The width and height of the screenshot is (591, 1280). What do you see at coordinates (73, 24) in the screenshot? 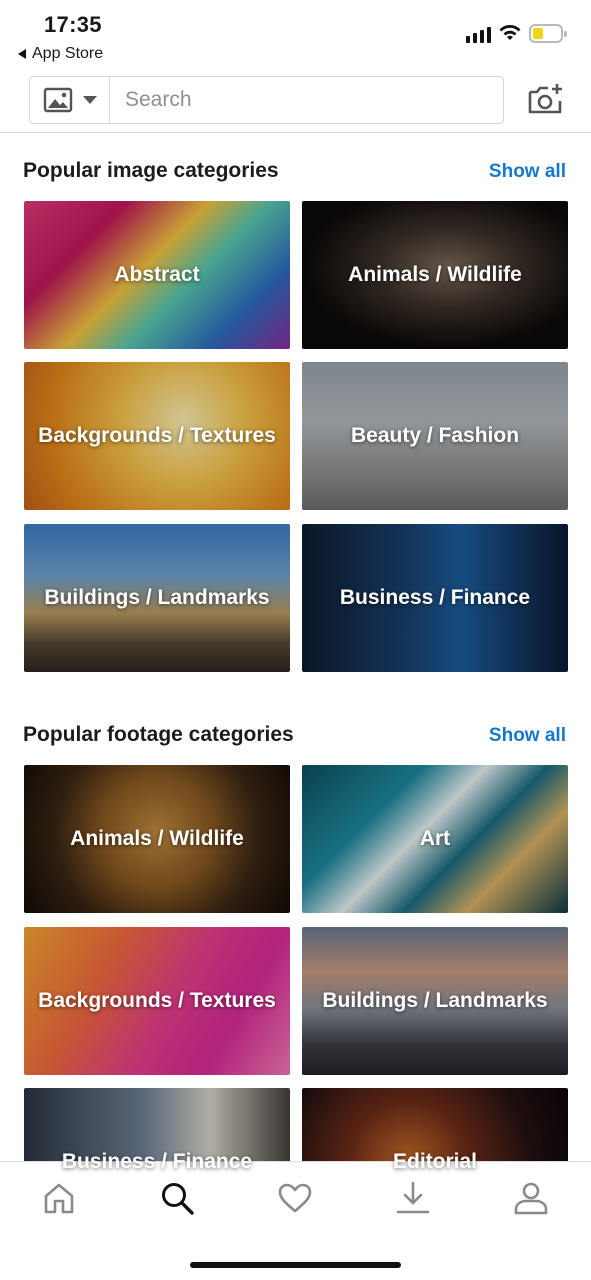
I see `status-time: 17:35` at bounding box center [73, 24].